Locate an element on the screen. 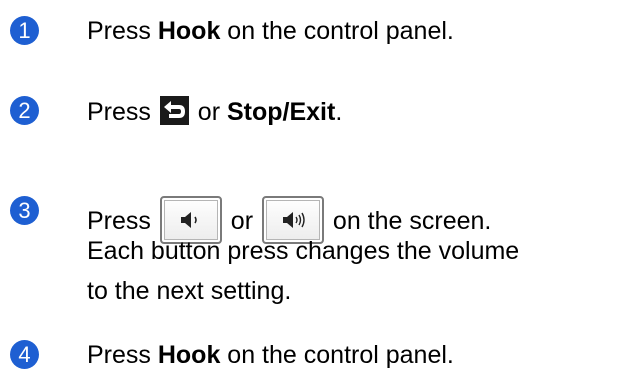 The image size is (619, 378). step-3-text-c: on the screen. is located at coordinates (408, 221).